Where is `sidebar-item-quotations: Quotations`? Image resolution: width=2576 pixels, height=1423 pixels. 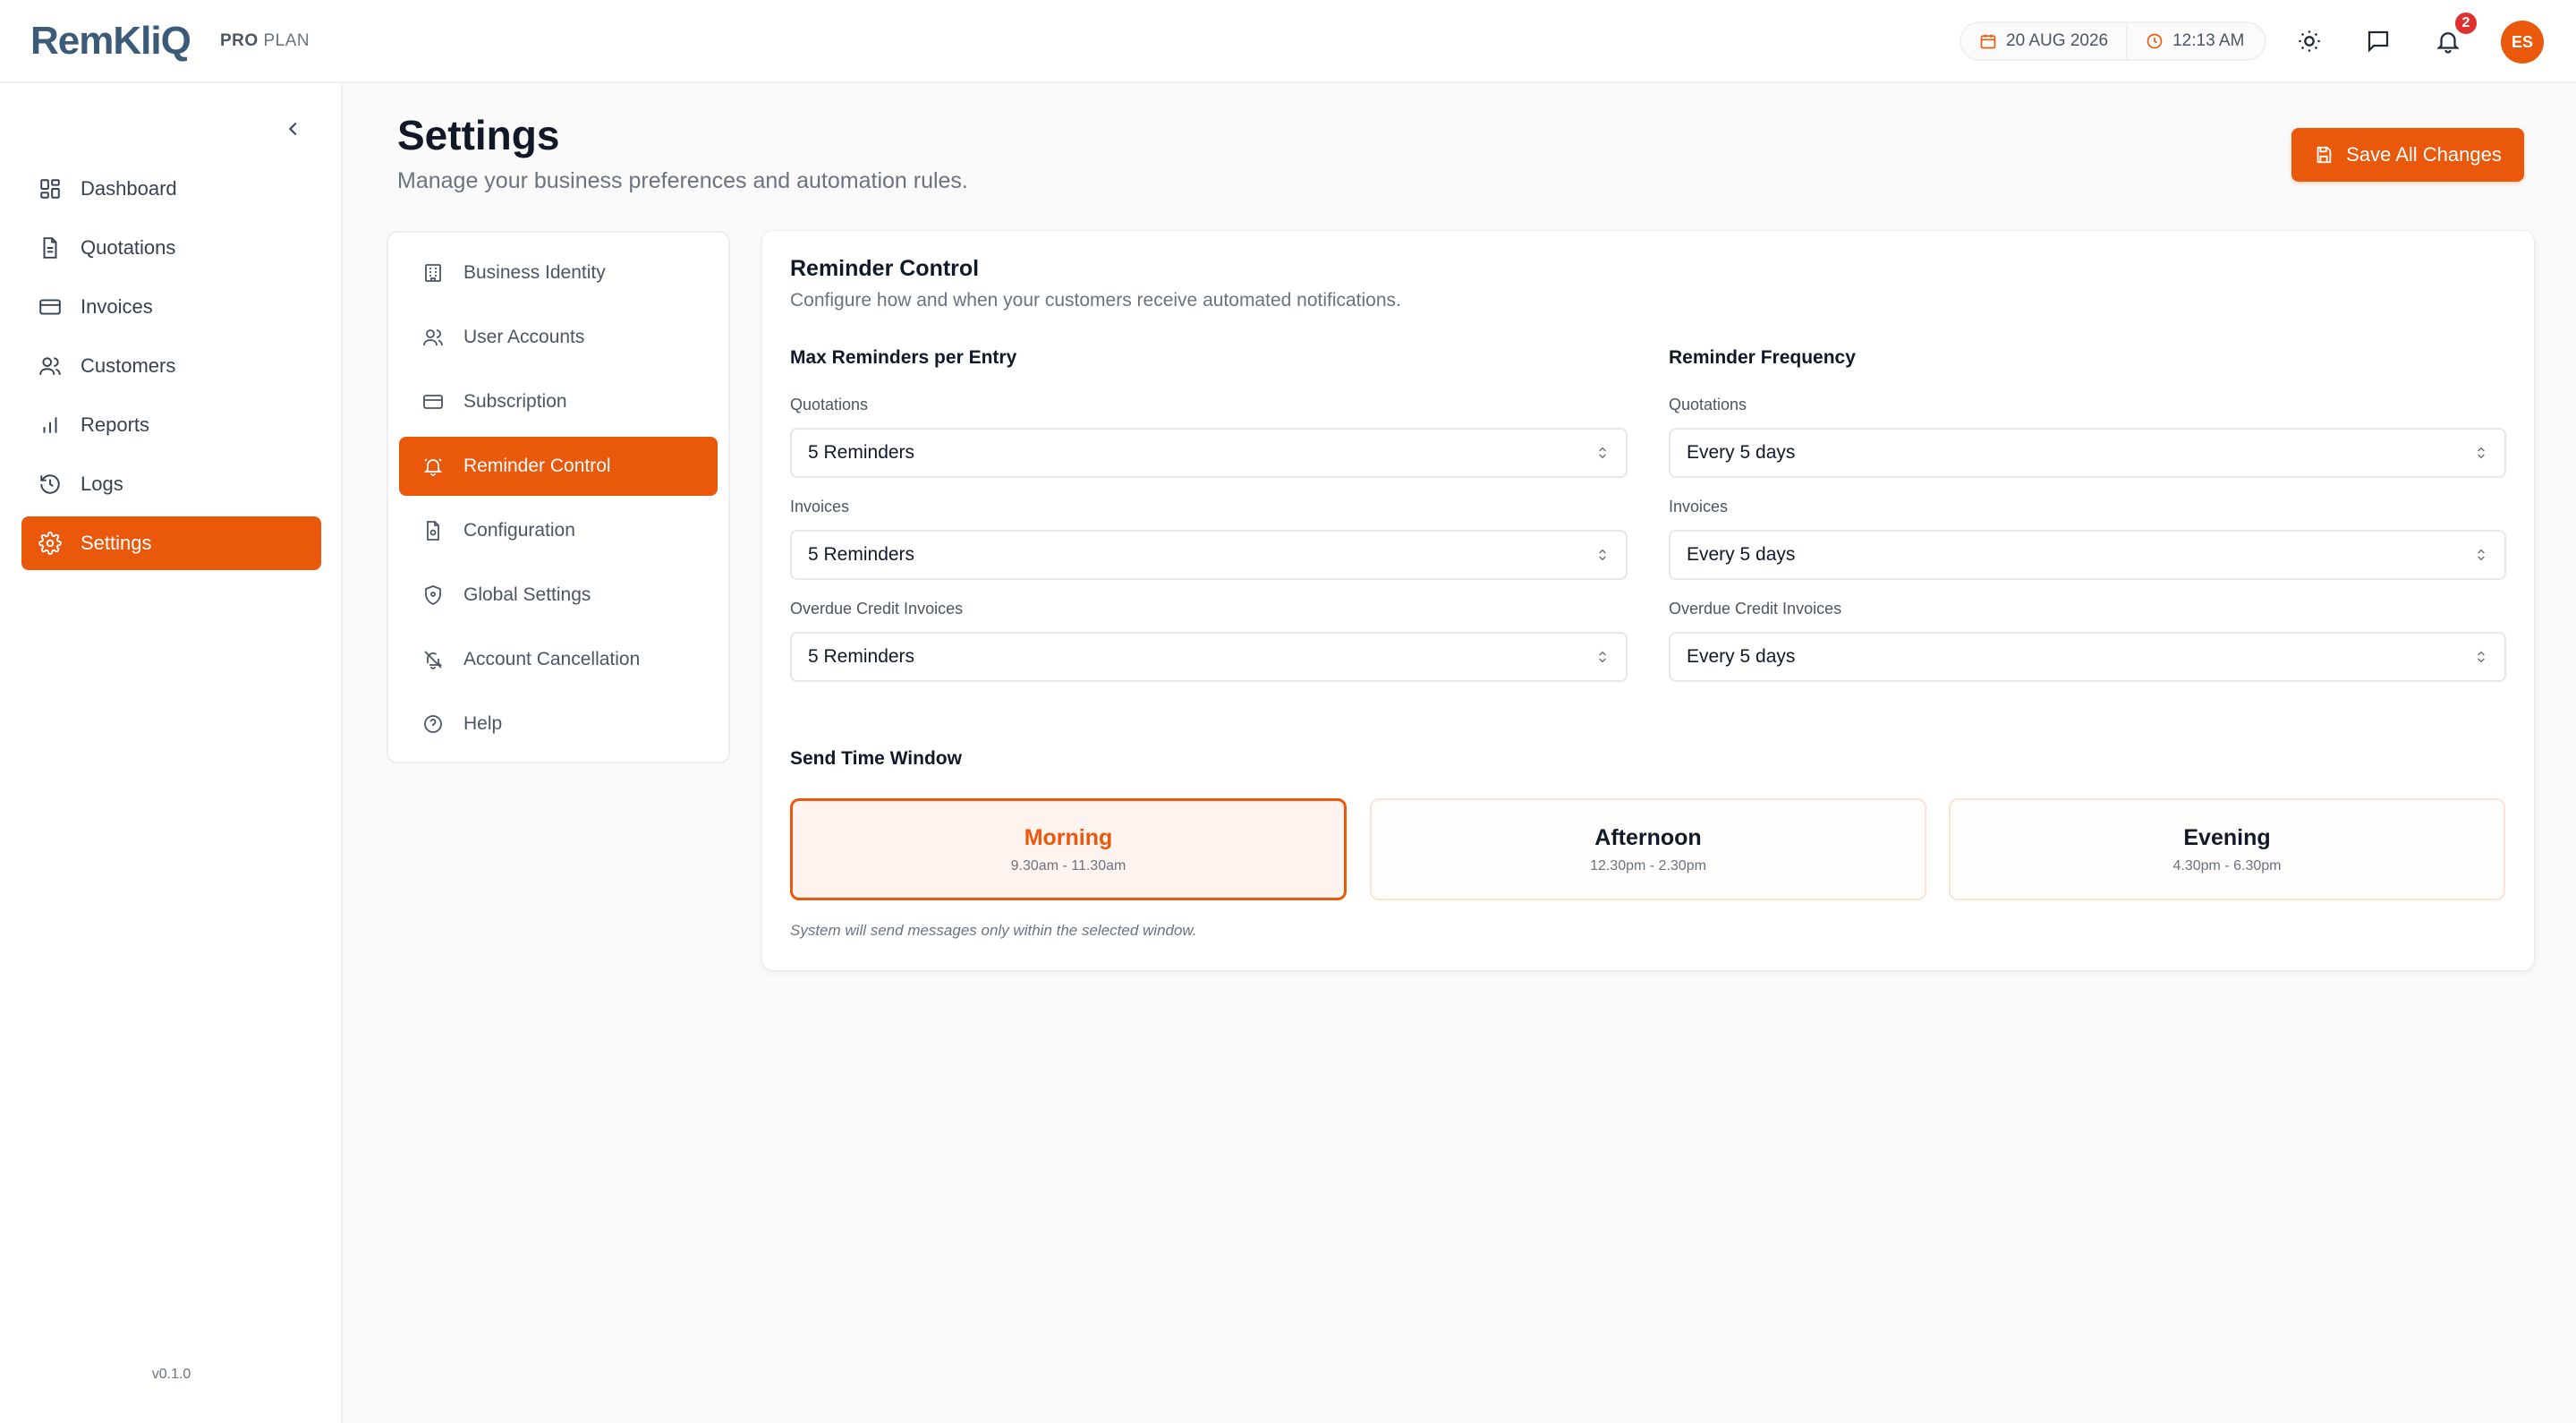
sidebar-item-quotations: Quotations is located at coordinates (171, 248).